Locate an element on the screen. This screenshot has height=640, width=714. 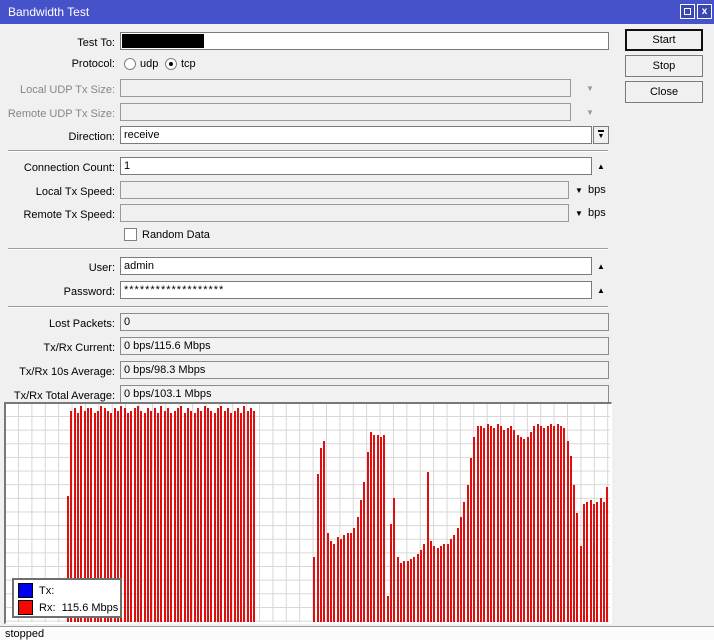
random-data-checkbox is located at coordinates (130, 234).